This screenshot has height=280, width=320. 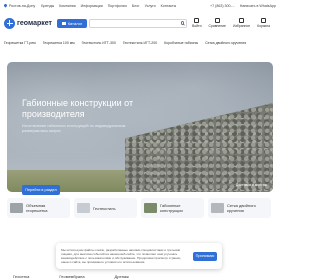 I want to click on search-input, so click(x=138, y=23).